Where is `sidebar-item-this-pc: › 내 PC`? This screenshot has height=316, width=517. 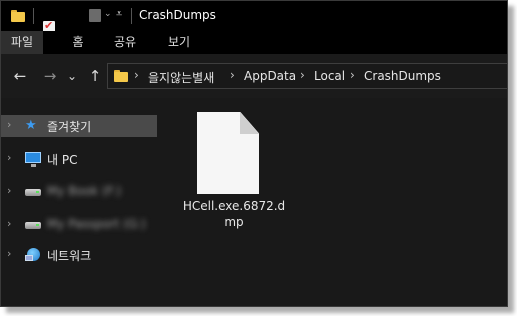 sidebar-item-this-pc: › 내 PC is located at coordinates (79, 159).